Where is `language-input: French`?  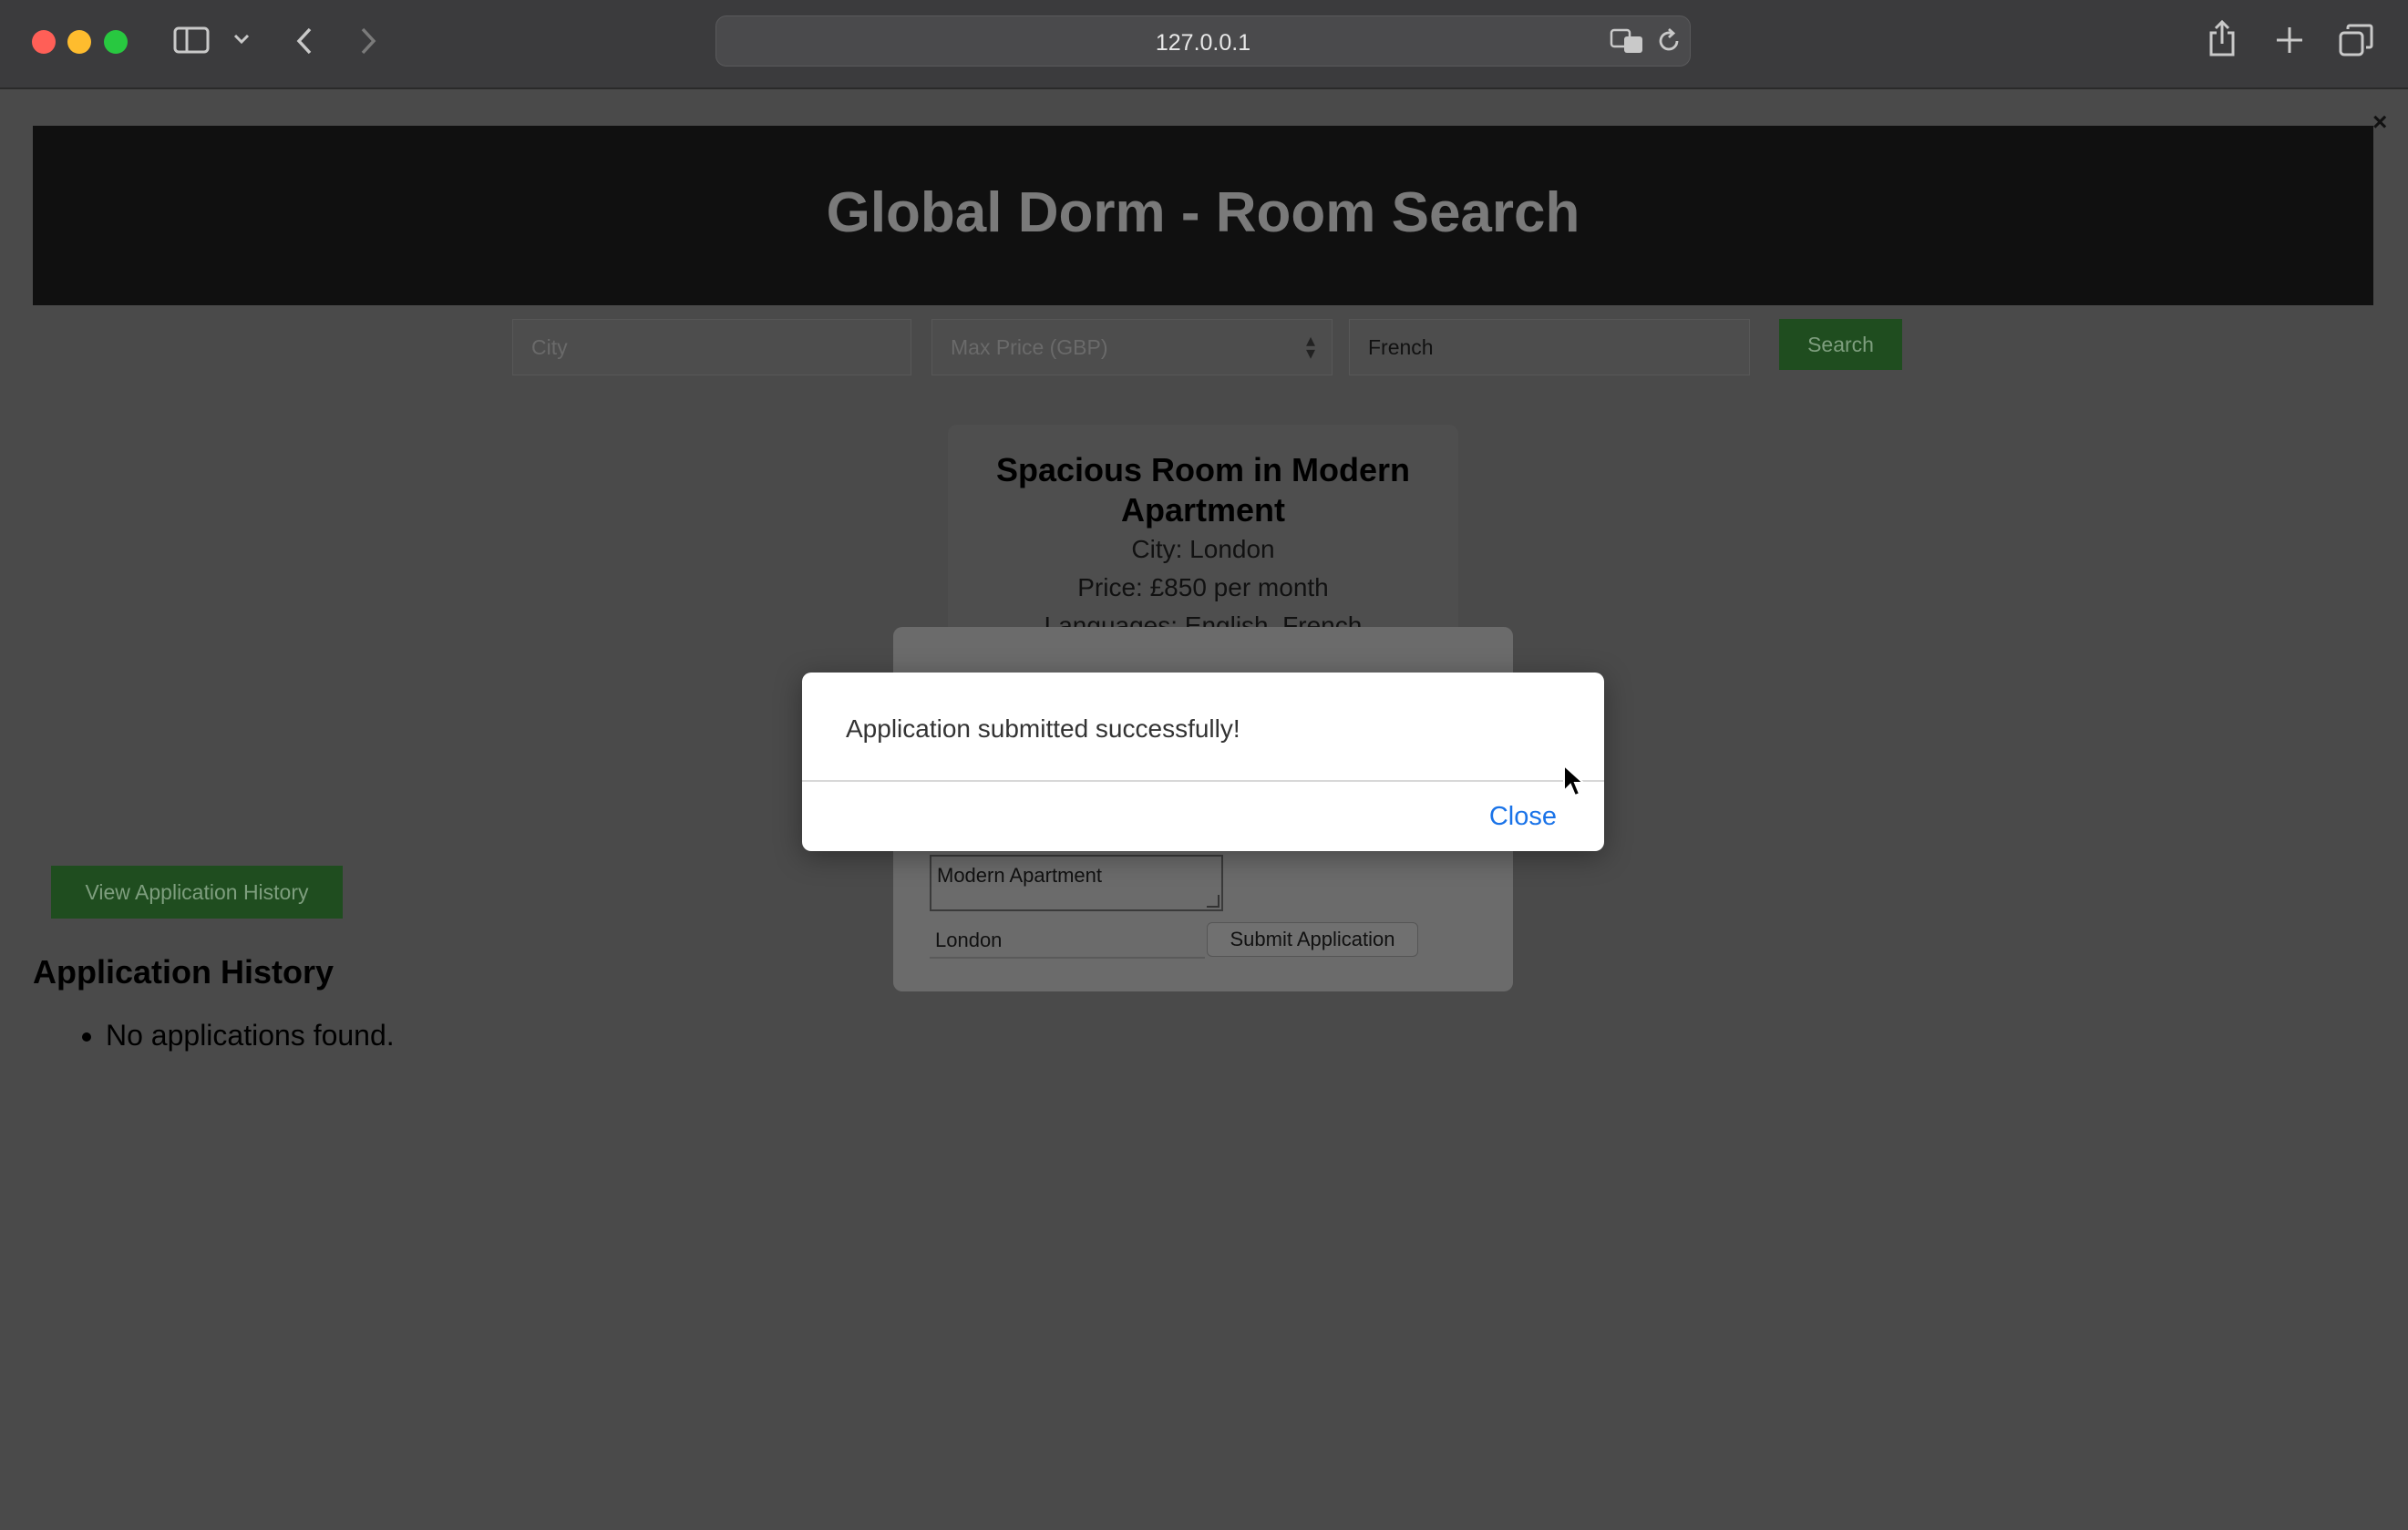 language-input: French is located at coordinates (1550, 347).